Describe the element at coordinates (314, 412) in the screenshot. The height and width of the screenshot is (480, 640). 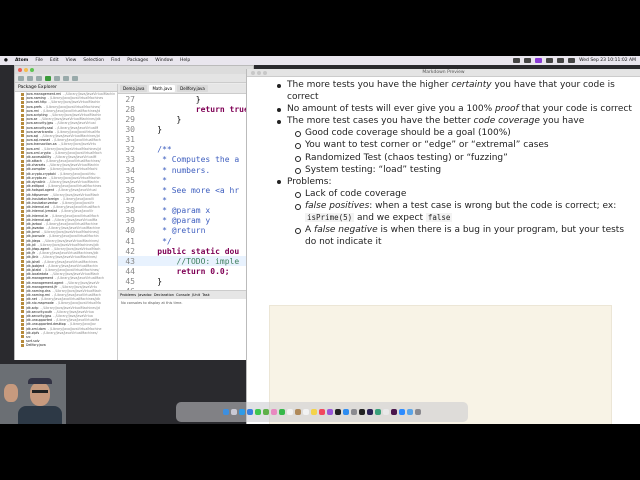
I see `notes-icon` at that location.